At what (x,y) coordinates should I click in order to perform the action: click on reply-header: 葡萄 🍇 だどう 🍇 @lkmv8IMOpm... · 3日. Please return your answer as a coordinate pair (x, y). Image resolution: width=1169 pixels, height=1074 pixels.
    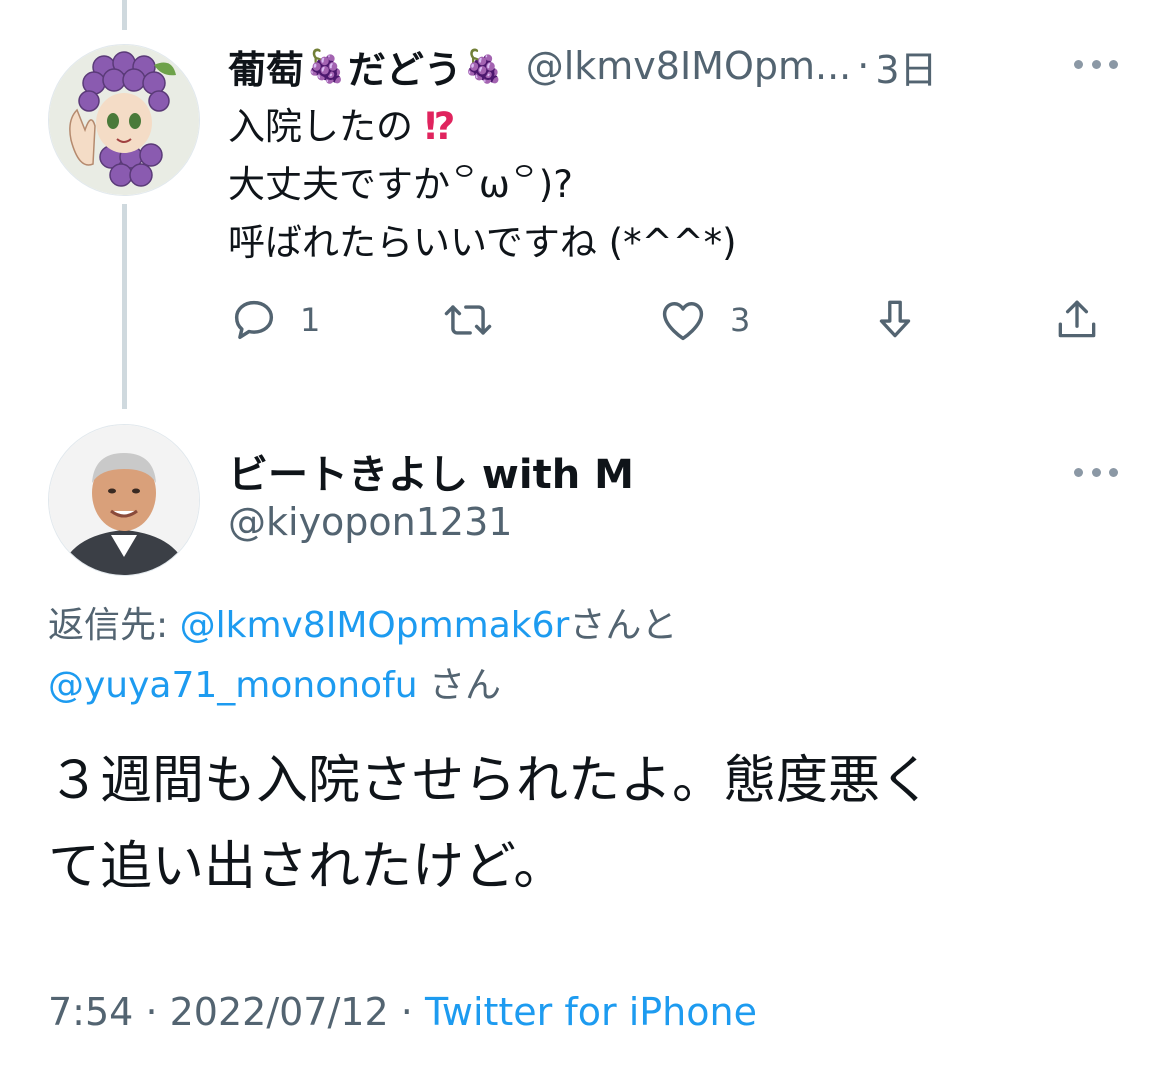
    Looking at the image, I should click on (678, 66).